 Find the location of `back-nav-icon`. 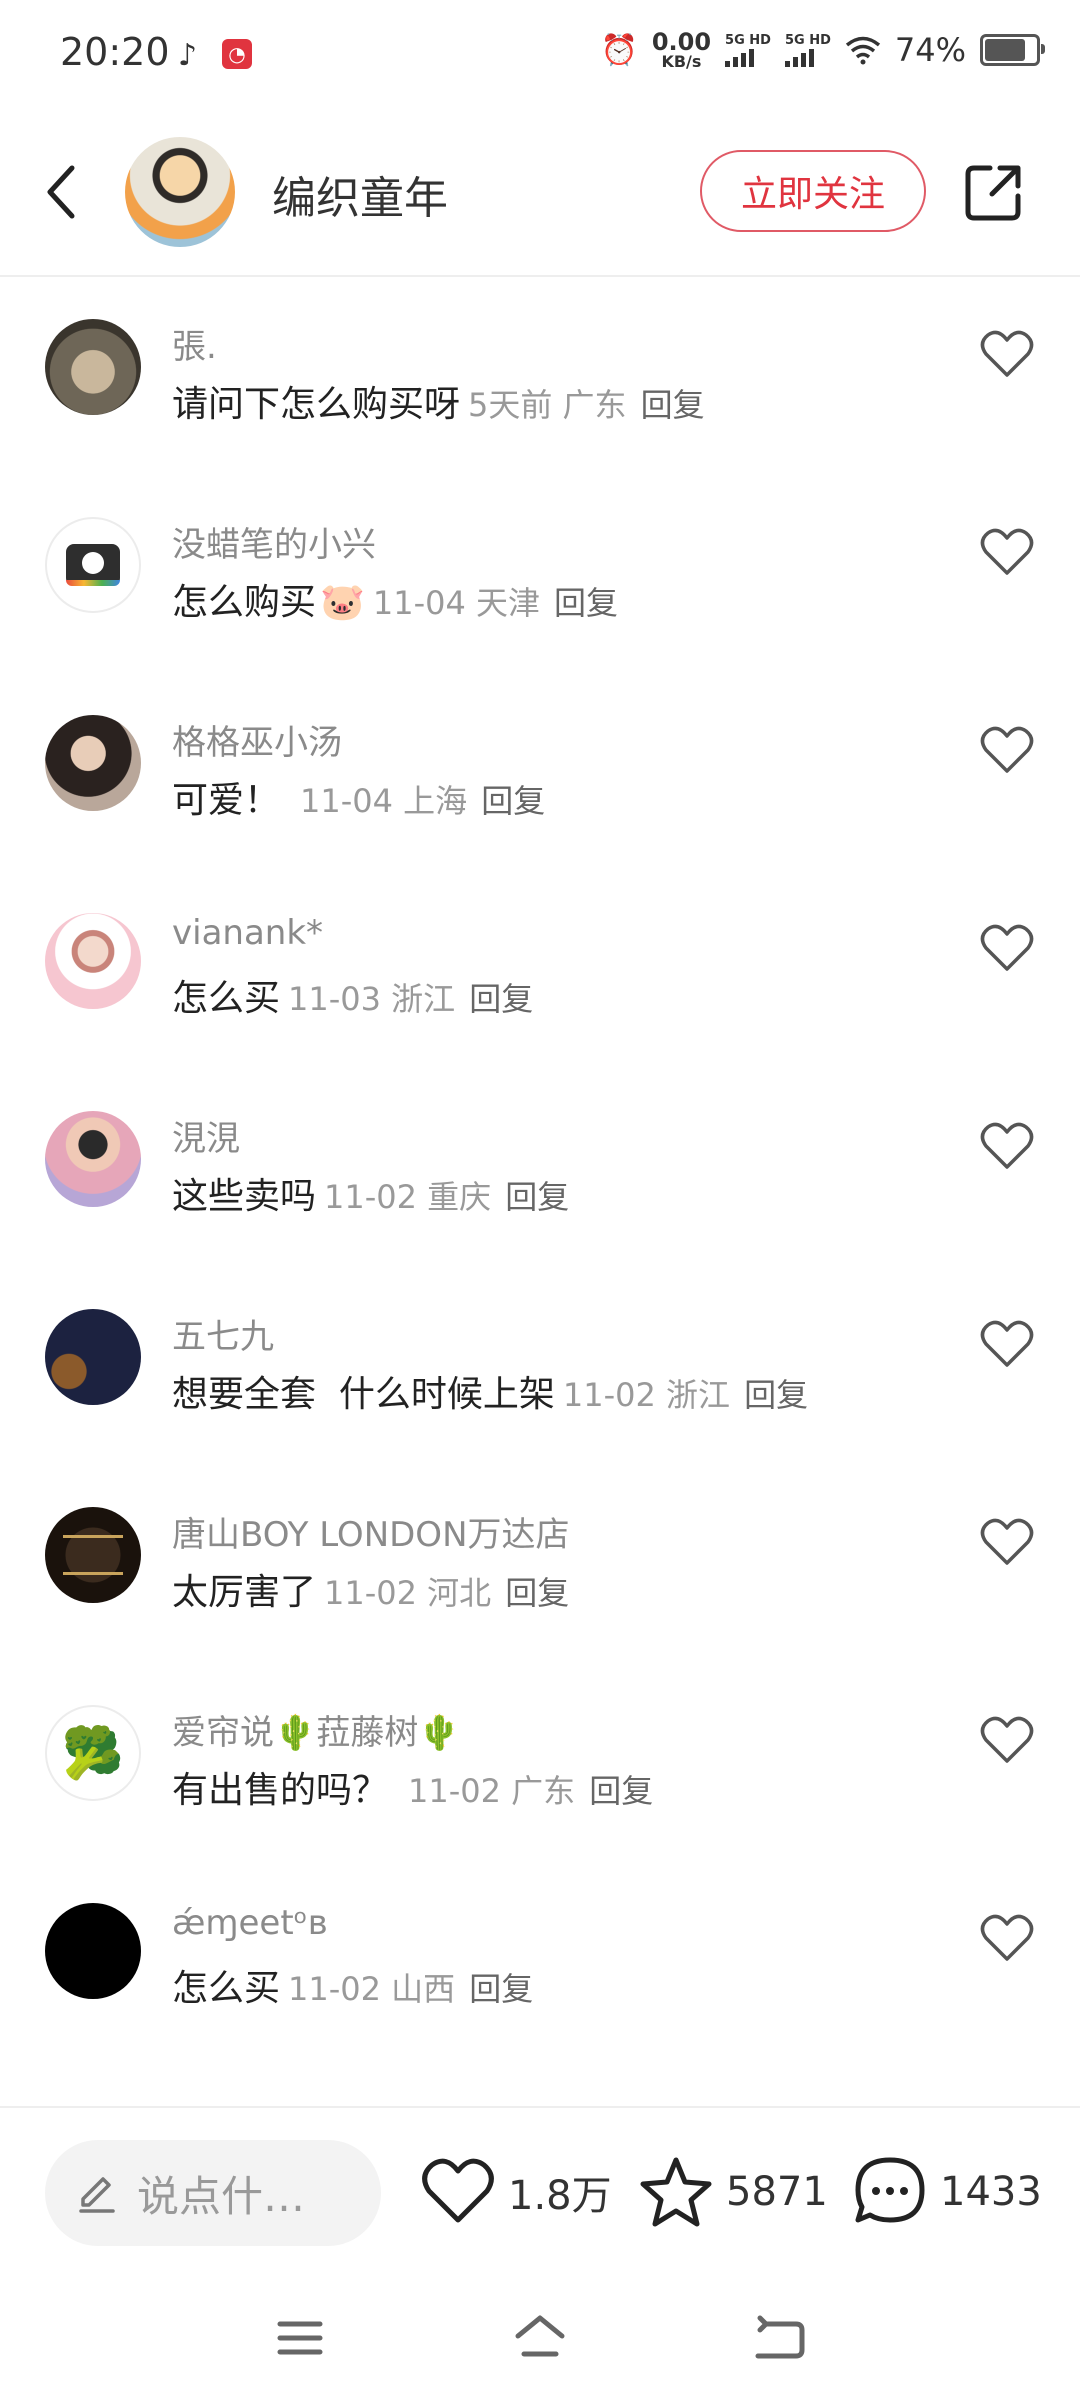

back-nav-icon is located at coordinates (780, 2338).